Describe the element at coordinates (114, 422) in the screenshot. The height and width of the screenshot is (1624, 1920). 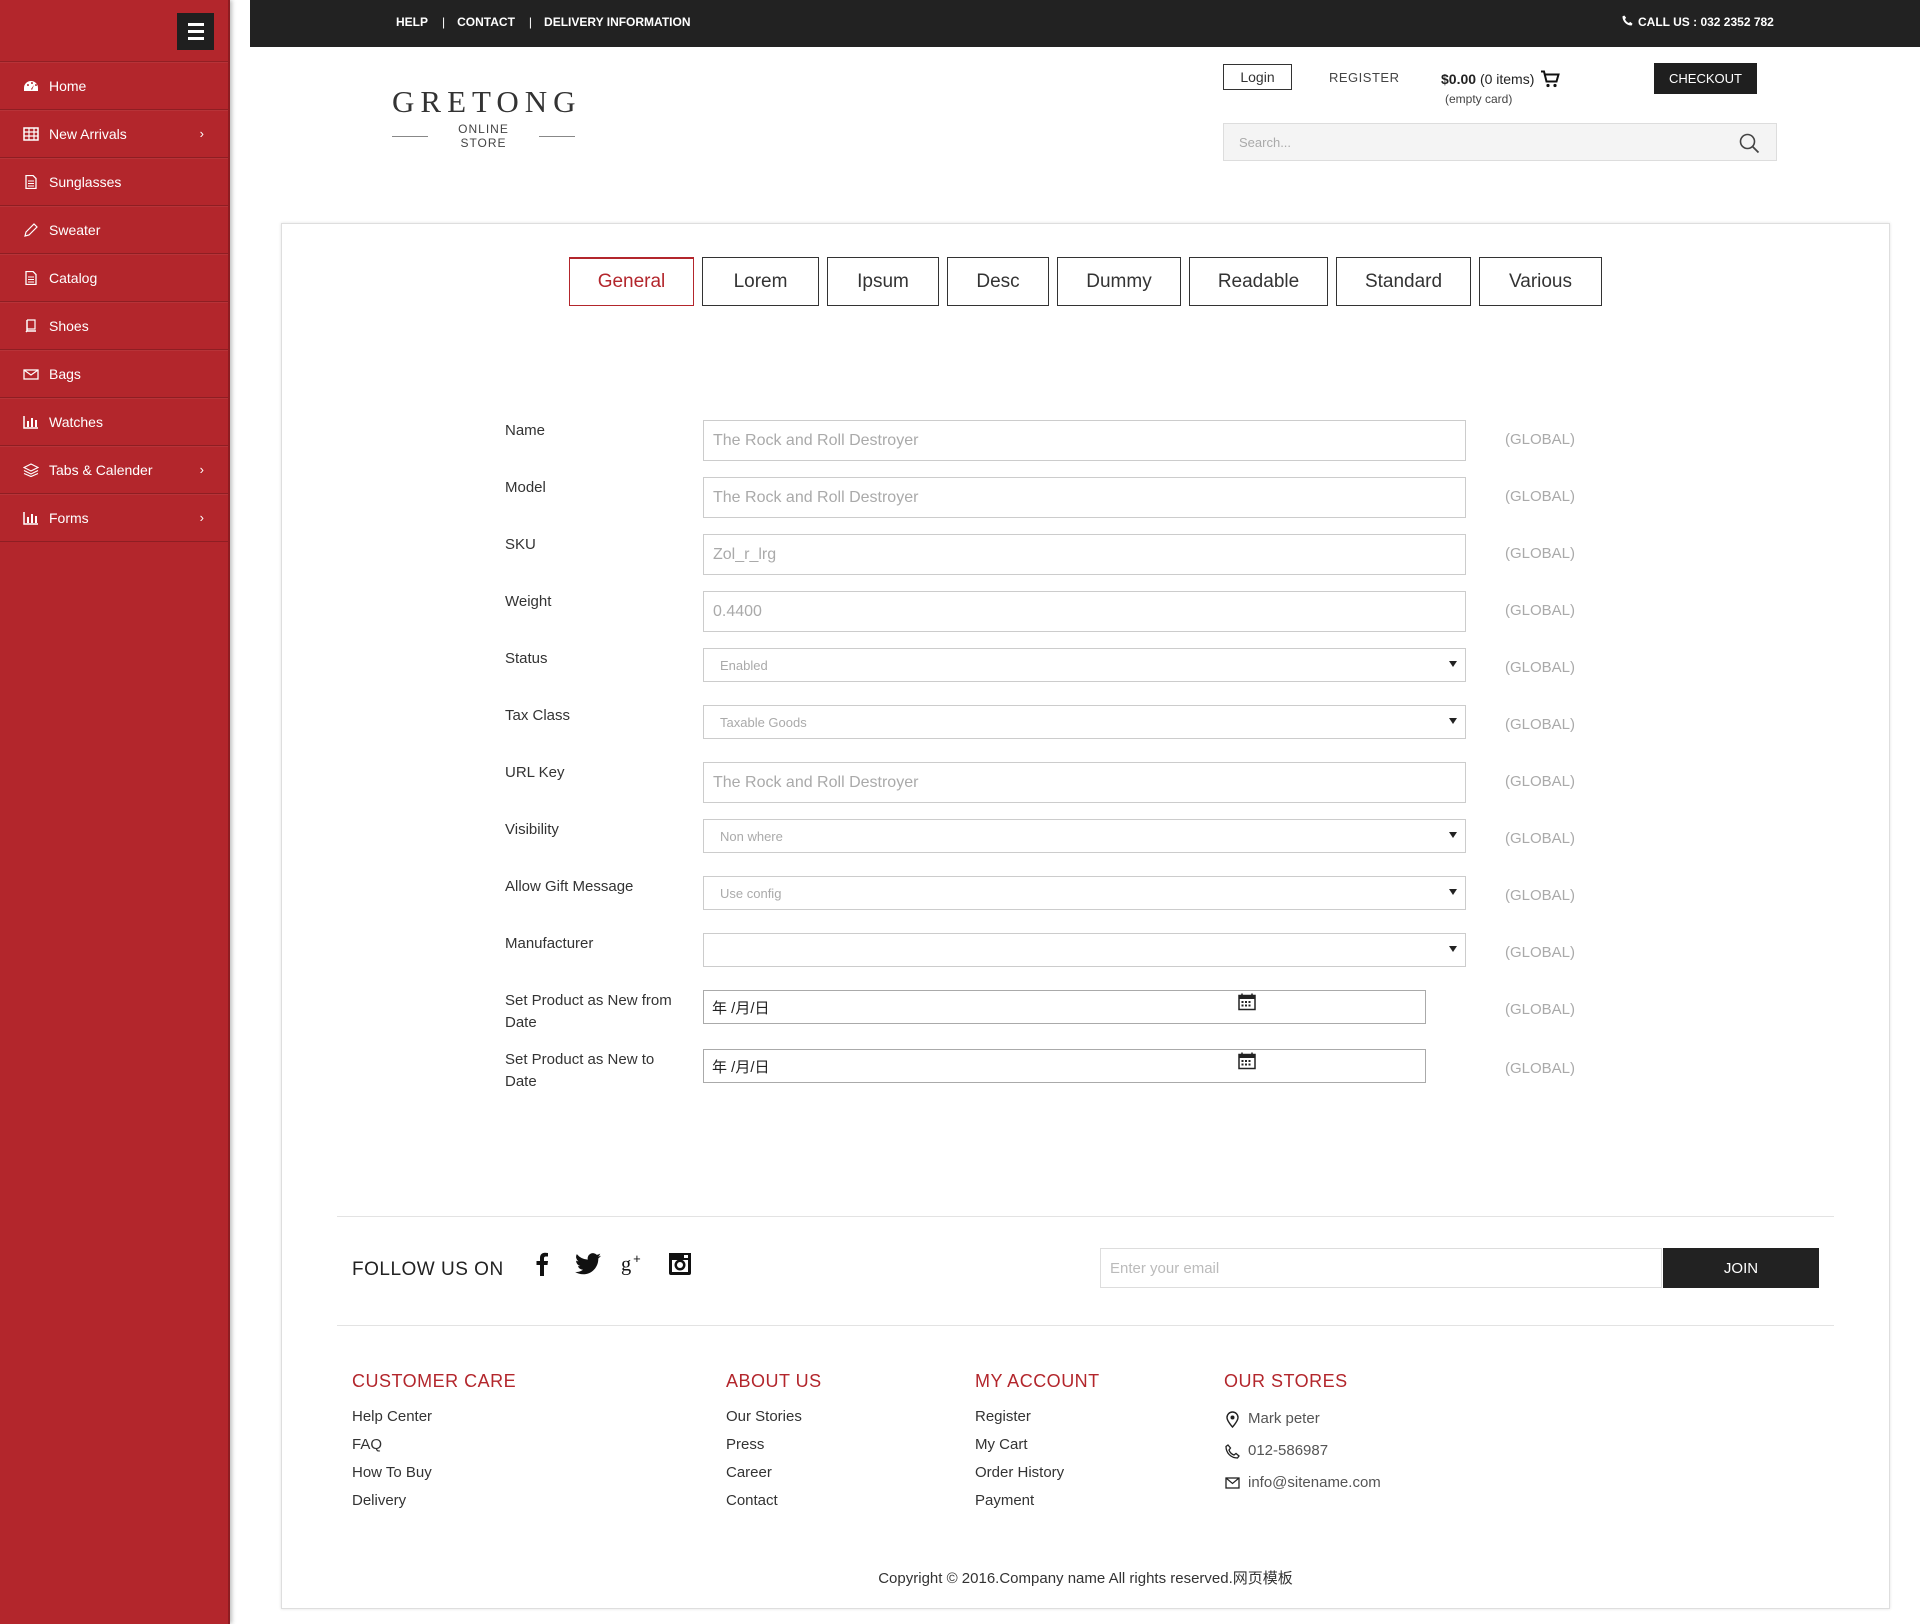
I see `sidebar-item-watches: Watches` at that location.